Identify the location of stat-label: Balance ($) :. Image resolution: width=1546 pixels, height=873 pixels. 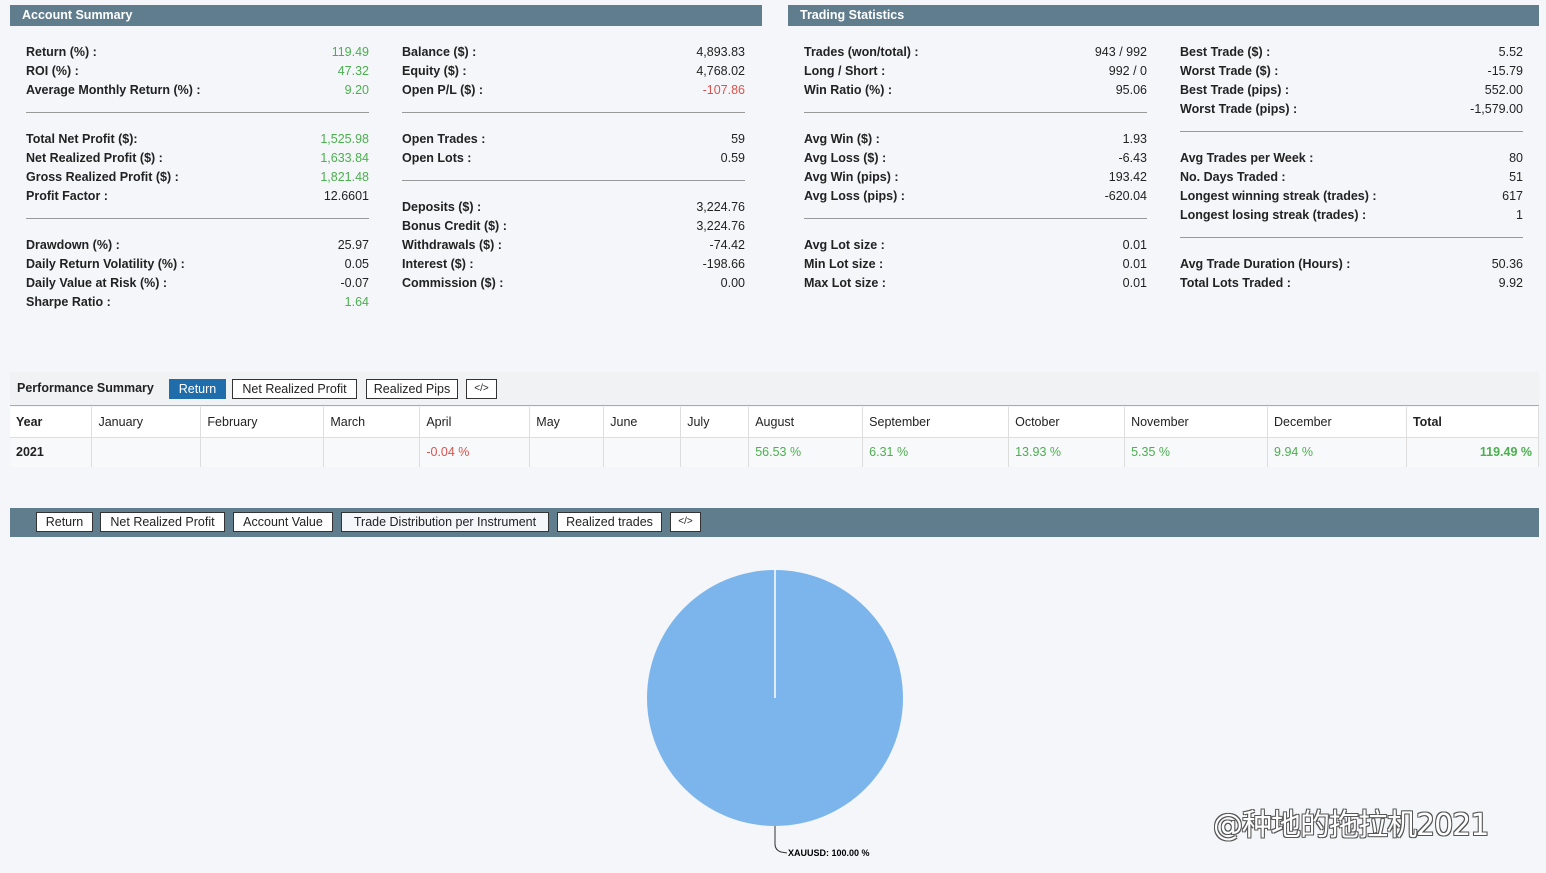
(439, 51).